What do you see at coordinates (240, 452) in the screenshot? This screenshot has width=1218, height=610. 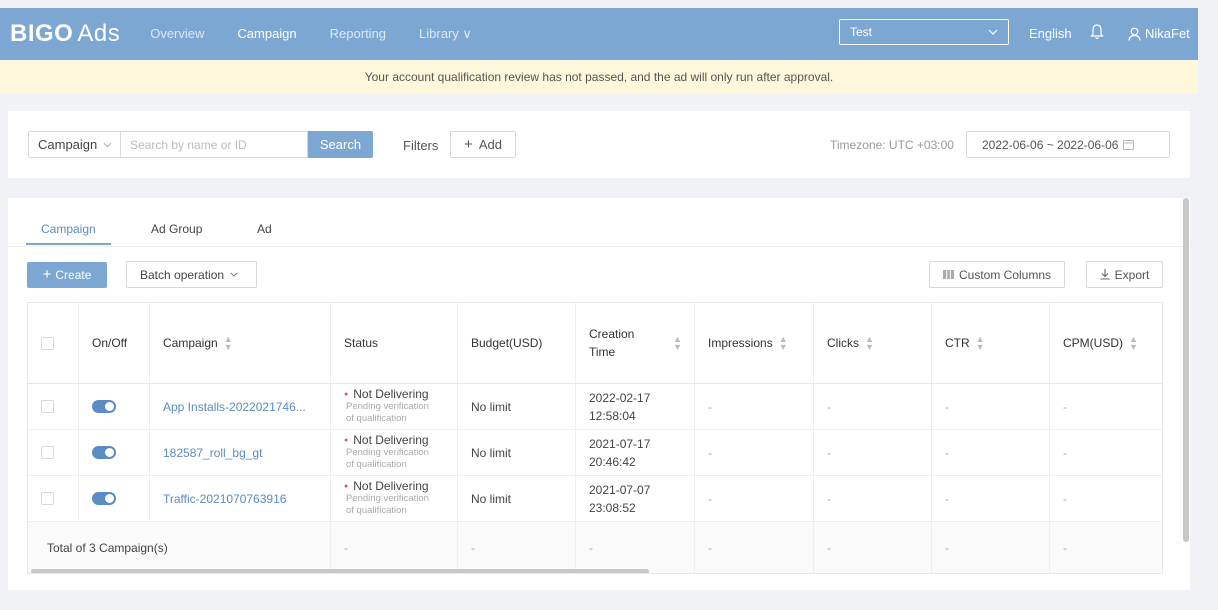 I see `campaign-name-link: 182587_roll_bg_gt` at bounding box center [240, 452].